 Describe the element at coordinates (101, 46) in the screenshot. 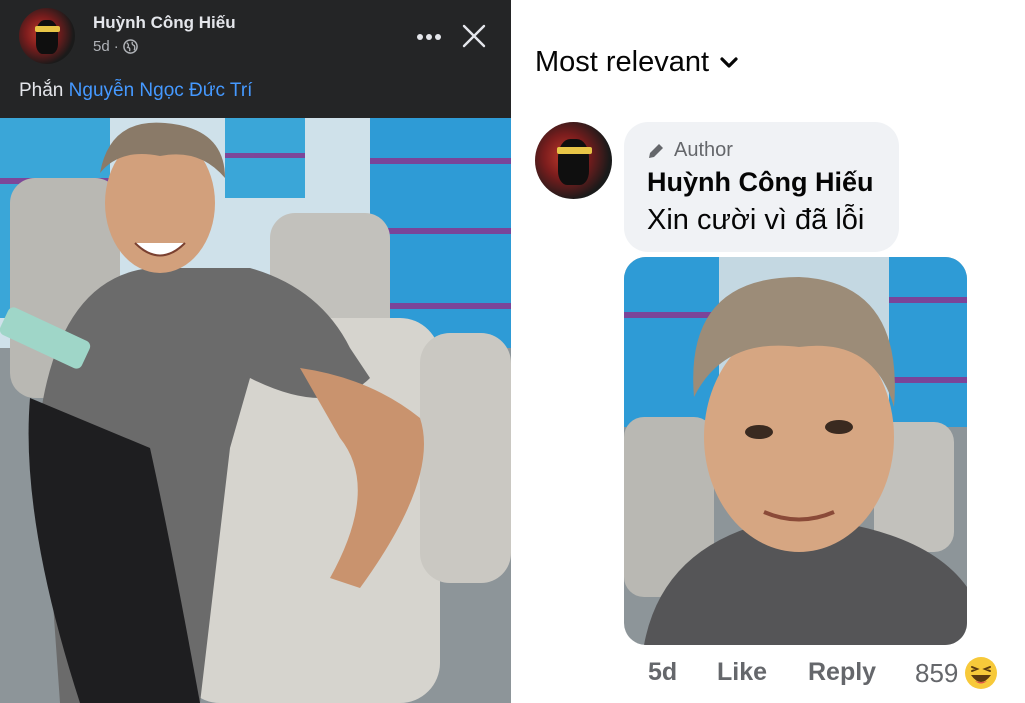

I see `post-time: 5d` at that location.